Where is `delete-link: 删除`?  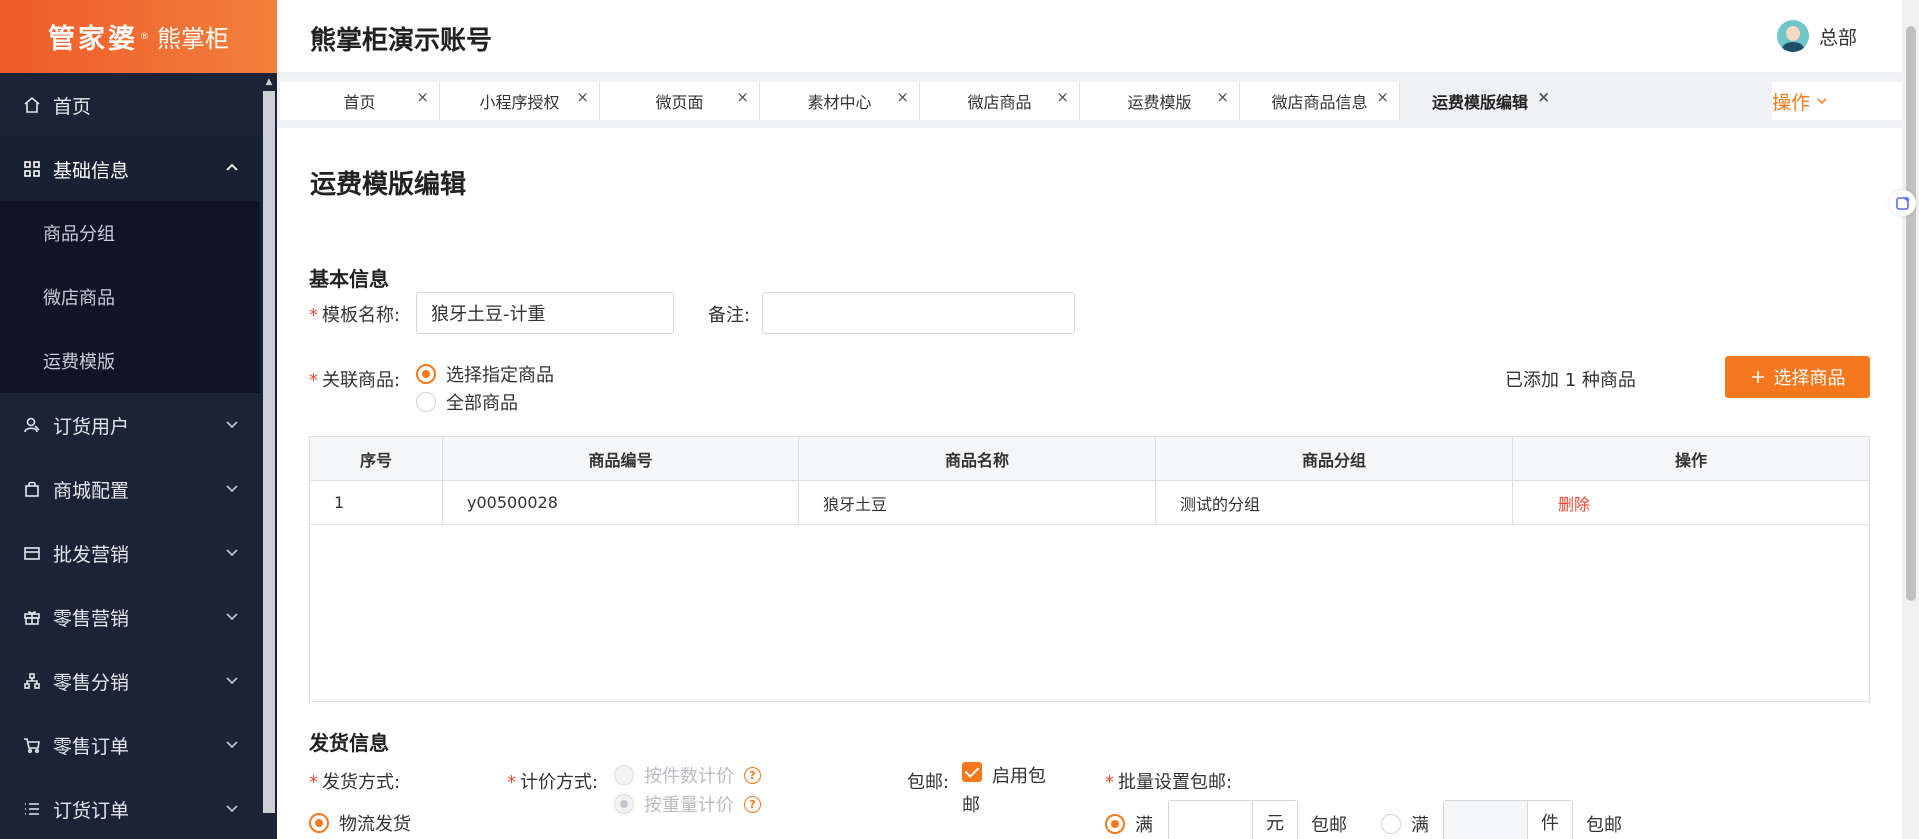
delete-link: 删除 is located at coordinates (1691, 502).